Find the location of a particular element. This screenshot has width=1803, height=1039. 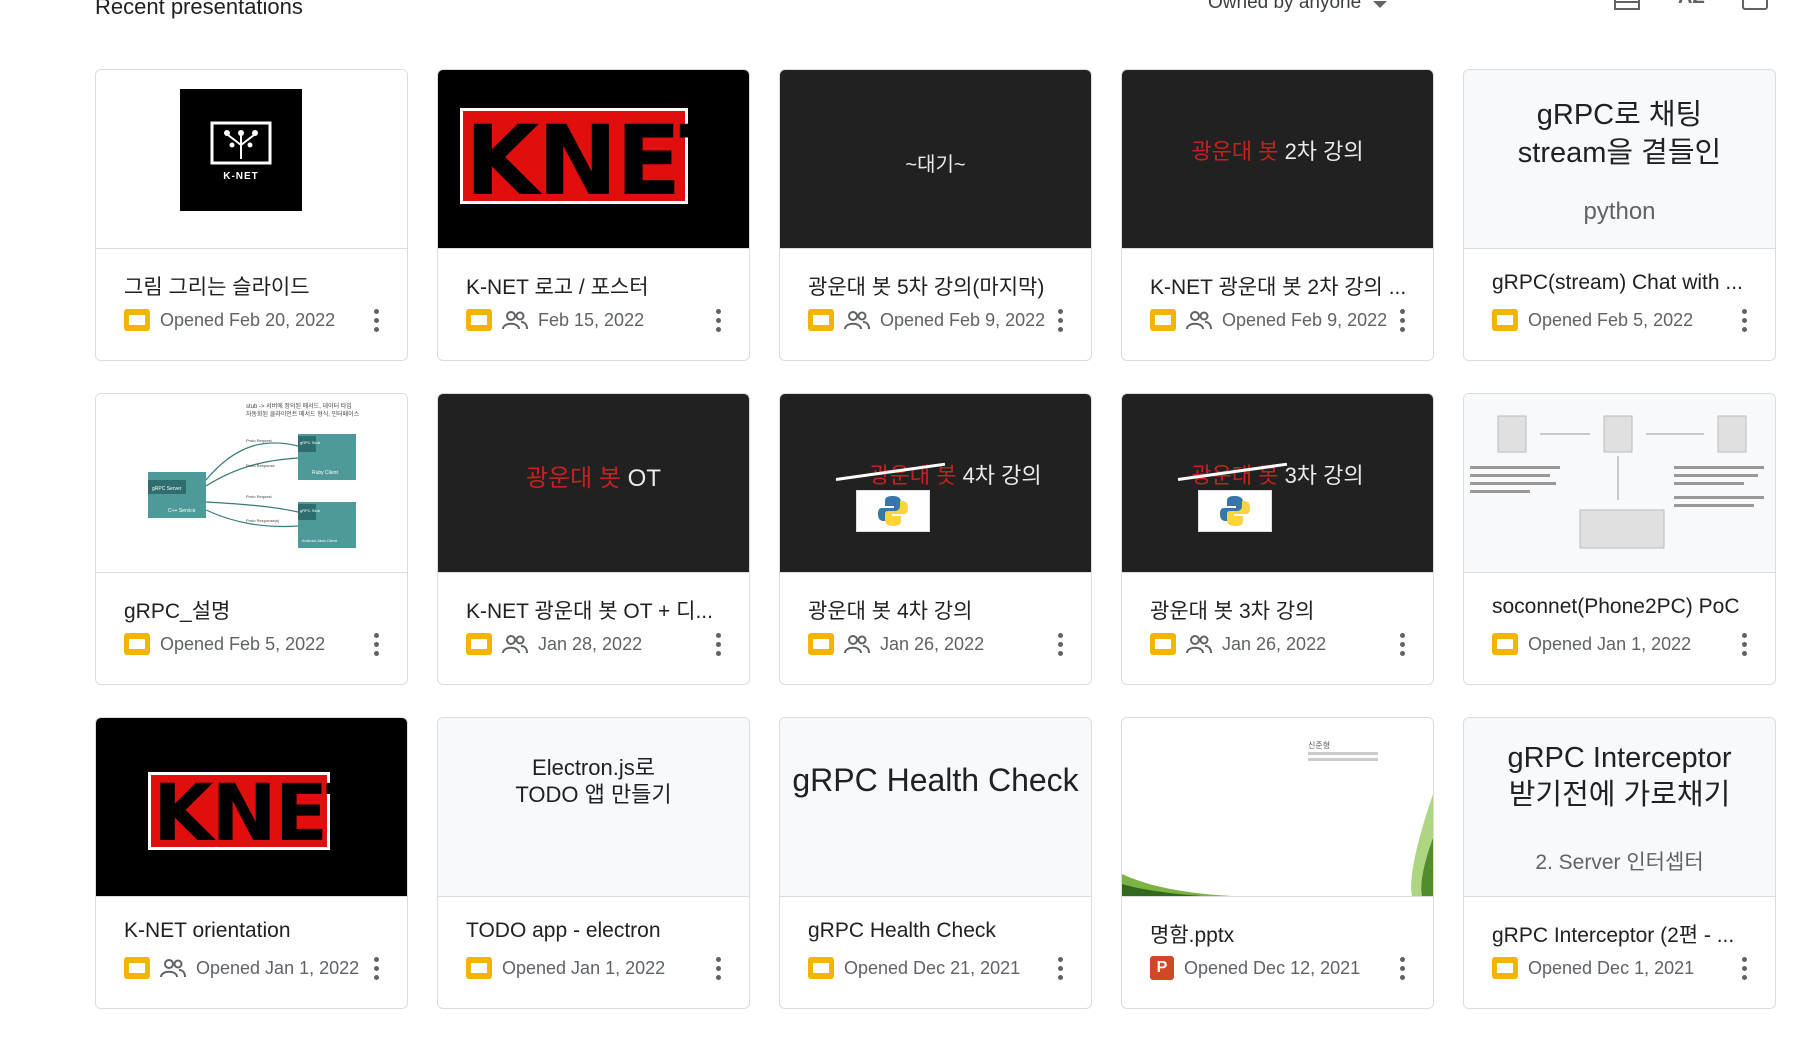

card-thumbnail: 광운대 봇 3차 강의 is located at coordinates (1277, 483).